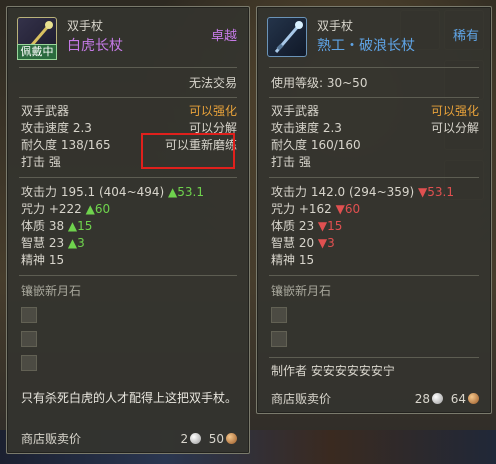 This screenshot has width=496, height=464. What do you see at coordinates (465, 36) in the screenshot?
I see `item-rarity: 稀有` at bounding box center [465, 36].